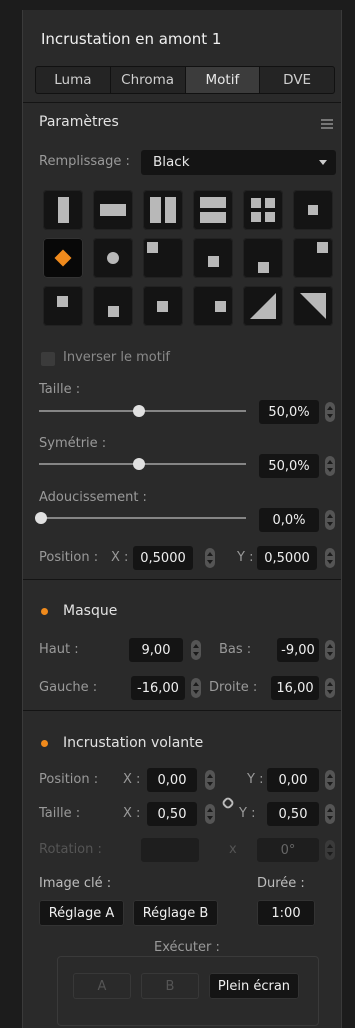 The height and width of the screenshot is (1028, 355). Describe the element at coordinates (223, 80) in the screenshot. I see `tab-pattern: Motif` at that location.